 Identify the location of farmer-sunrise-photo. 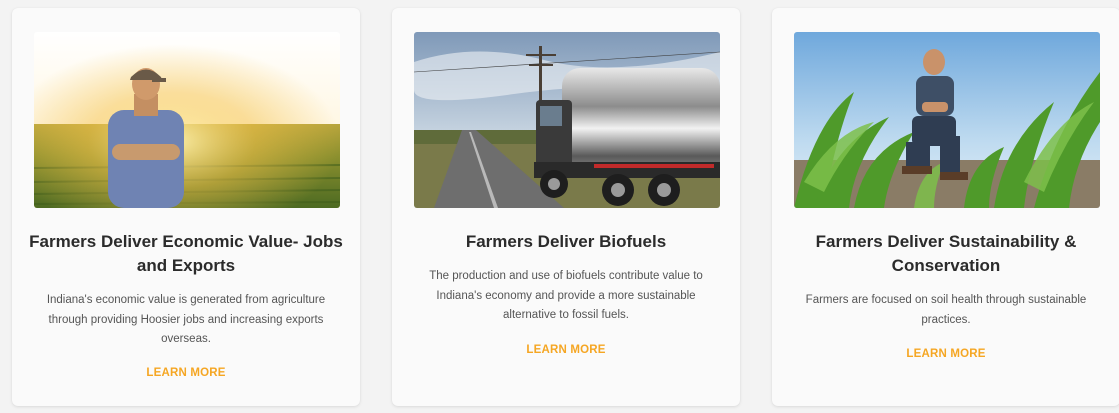
(187, 120).